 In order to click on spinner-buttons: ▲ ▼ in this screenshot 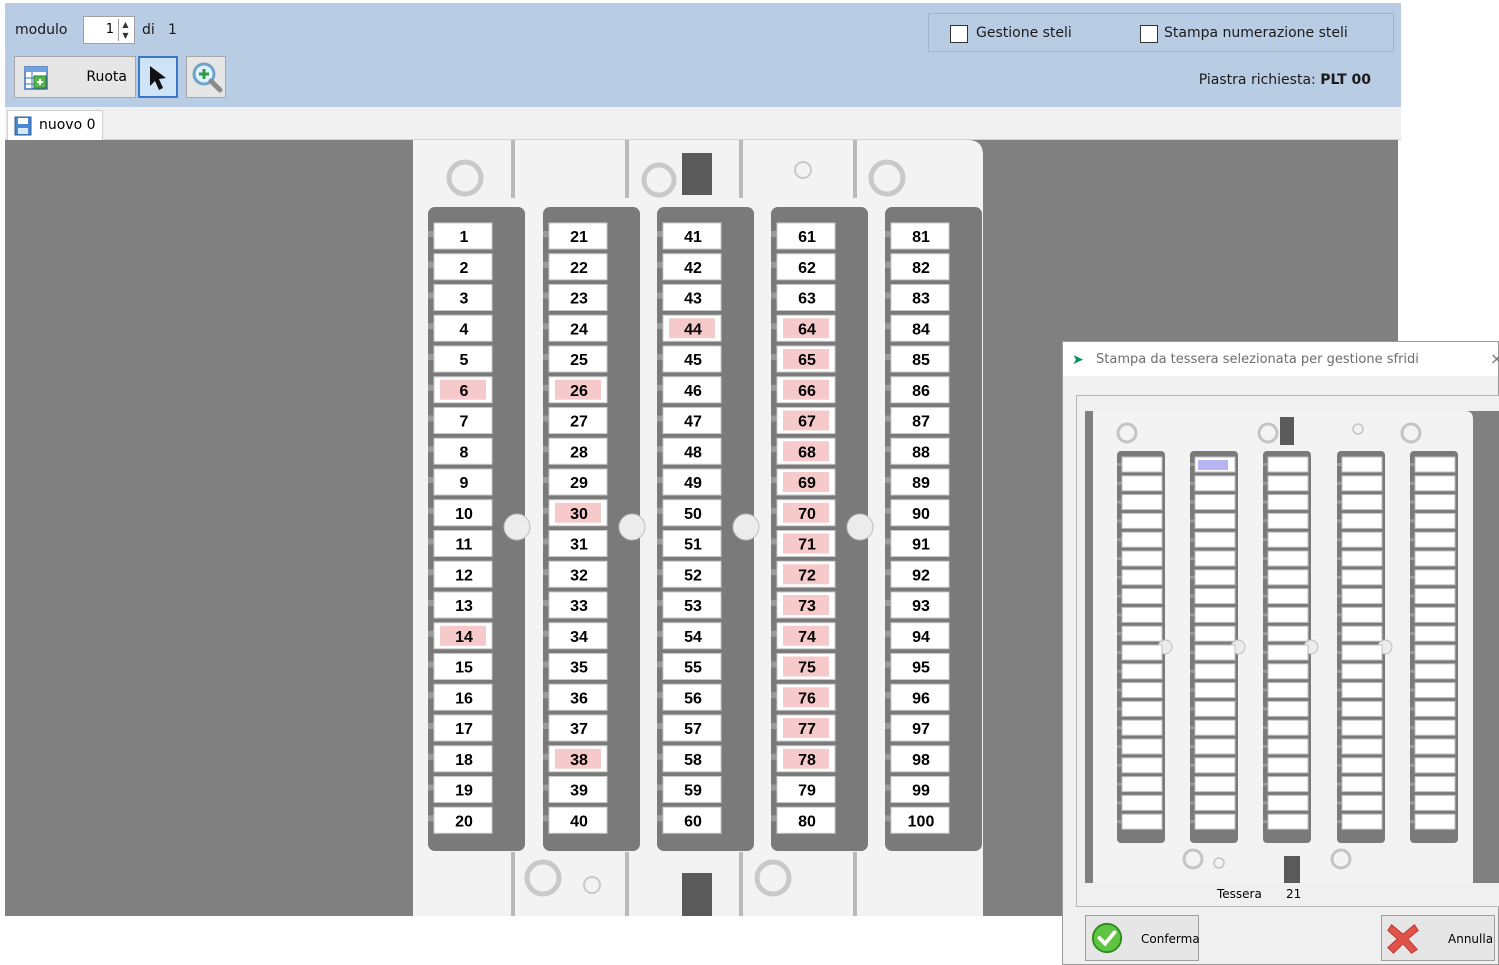, I will do `click(125, 30)`.